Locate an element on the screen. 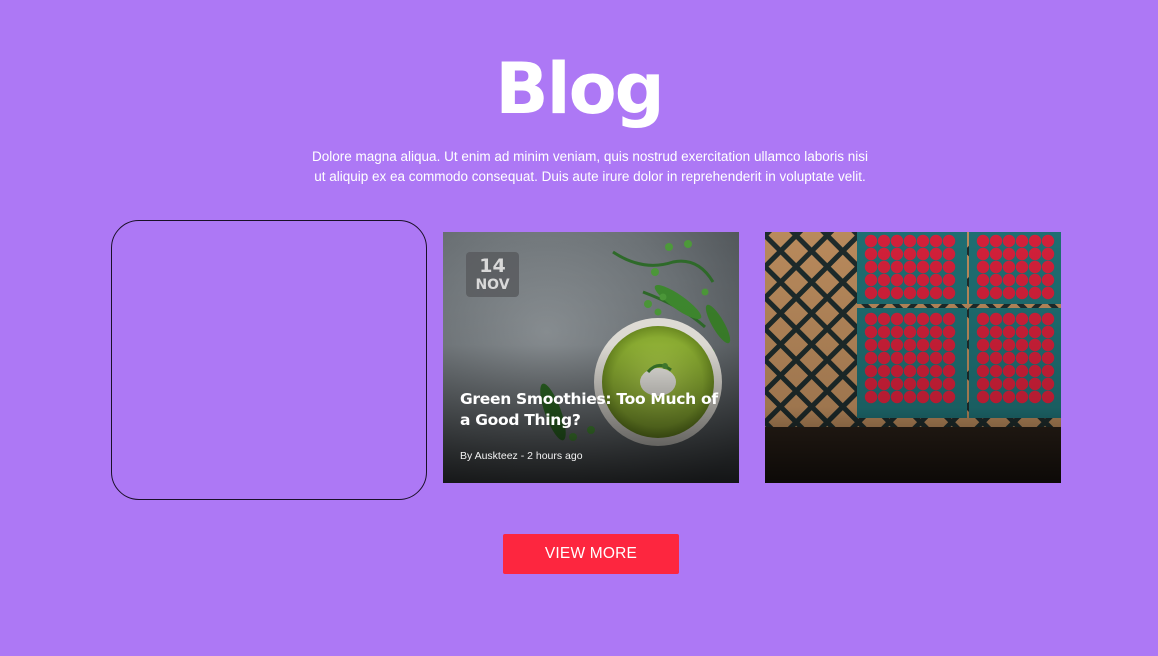 This screenshot has width=1158, height=656. date-badge: 14 NOV is located at coordinates (492, 274).